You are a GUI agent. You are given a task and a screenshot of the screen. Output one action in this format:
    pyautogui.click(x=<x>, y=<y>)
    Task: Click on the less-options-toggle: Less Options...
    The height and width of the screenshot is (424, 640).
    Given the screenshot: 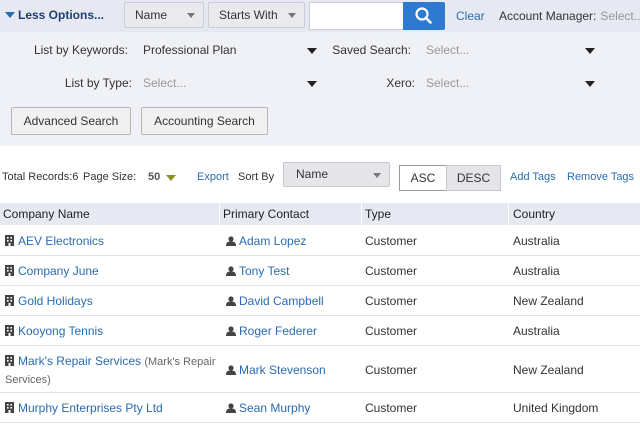 What is the action you would take?
    pyautogui.click(x=54, y=15)
    